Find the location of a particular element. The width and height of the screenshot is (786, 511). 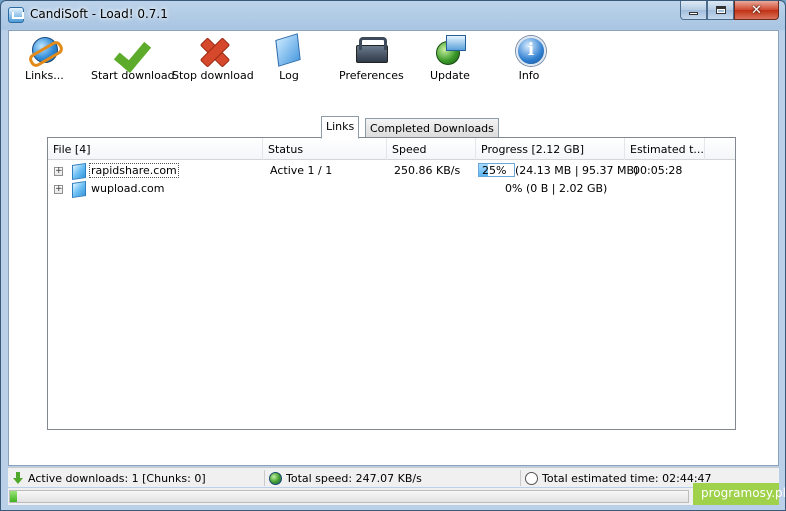

app-icon is located at coordinates (16, 15).